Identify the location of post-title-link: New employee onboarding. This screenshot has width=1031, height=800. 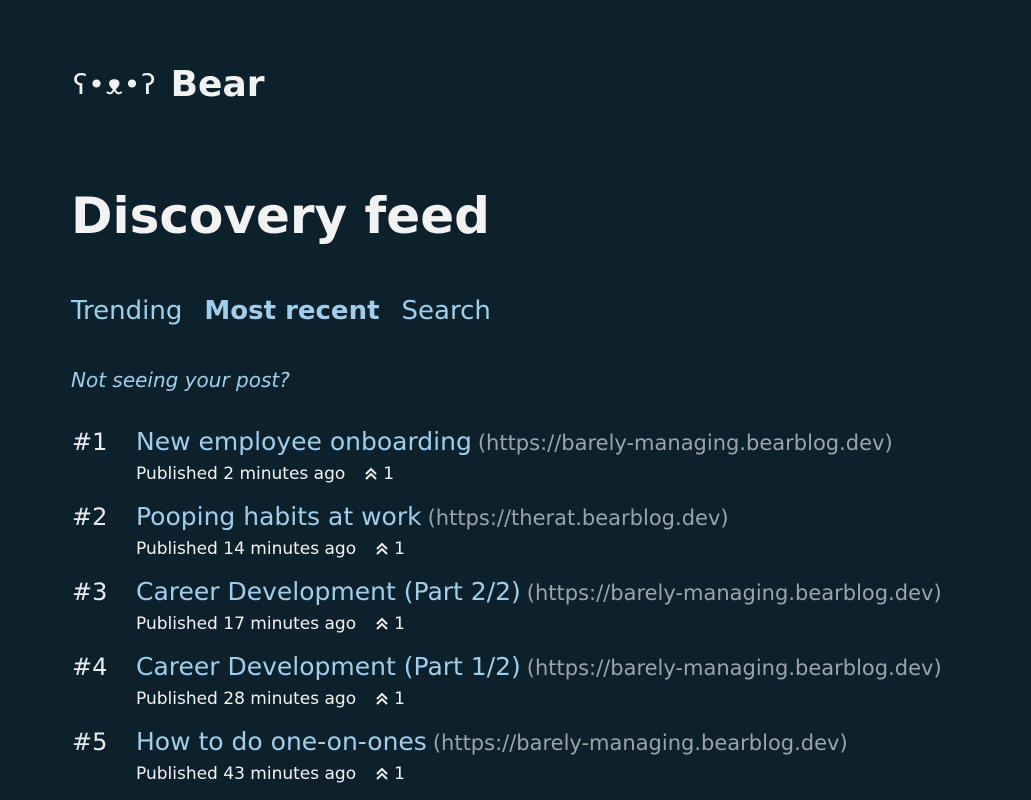
(304, 441).